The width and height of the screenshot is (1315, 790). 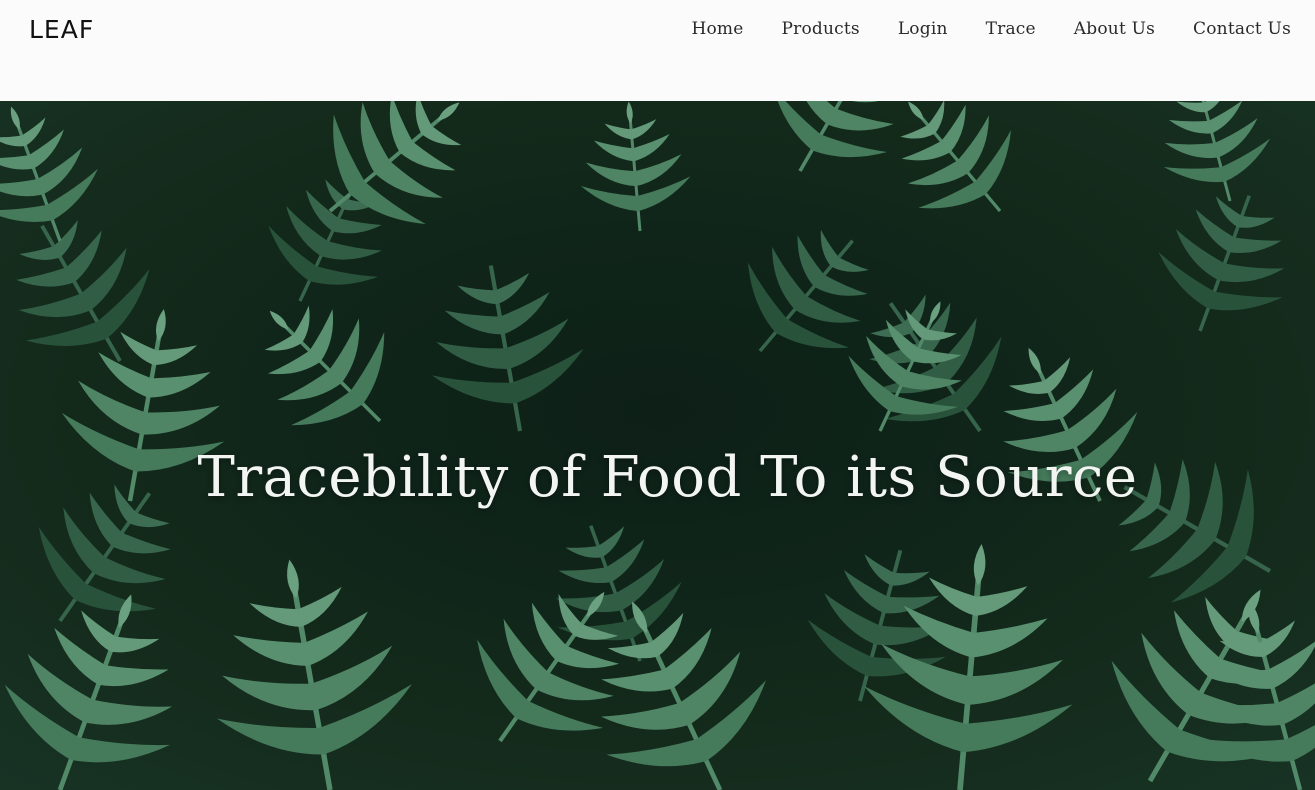 I want to click on nav-trace-link: Trace, so click(x=1011, y=29).